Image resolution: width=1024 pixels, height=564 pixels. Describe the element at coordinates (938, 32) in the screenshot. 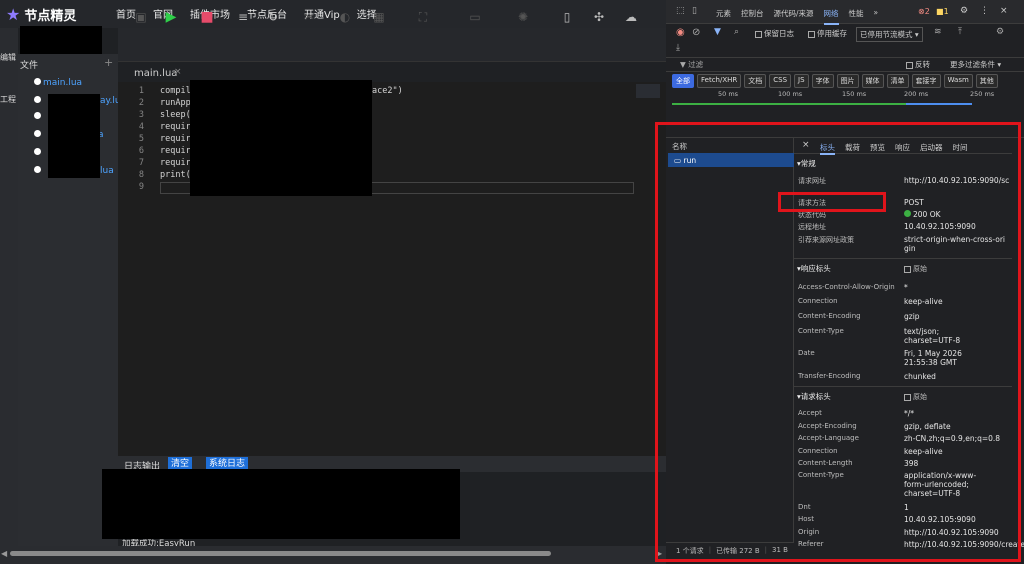

I see `wifi-icon: ≋` at that location.